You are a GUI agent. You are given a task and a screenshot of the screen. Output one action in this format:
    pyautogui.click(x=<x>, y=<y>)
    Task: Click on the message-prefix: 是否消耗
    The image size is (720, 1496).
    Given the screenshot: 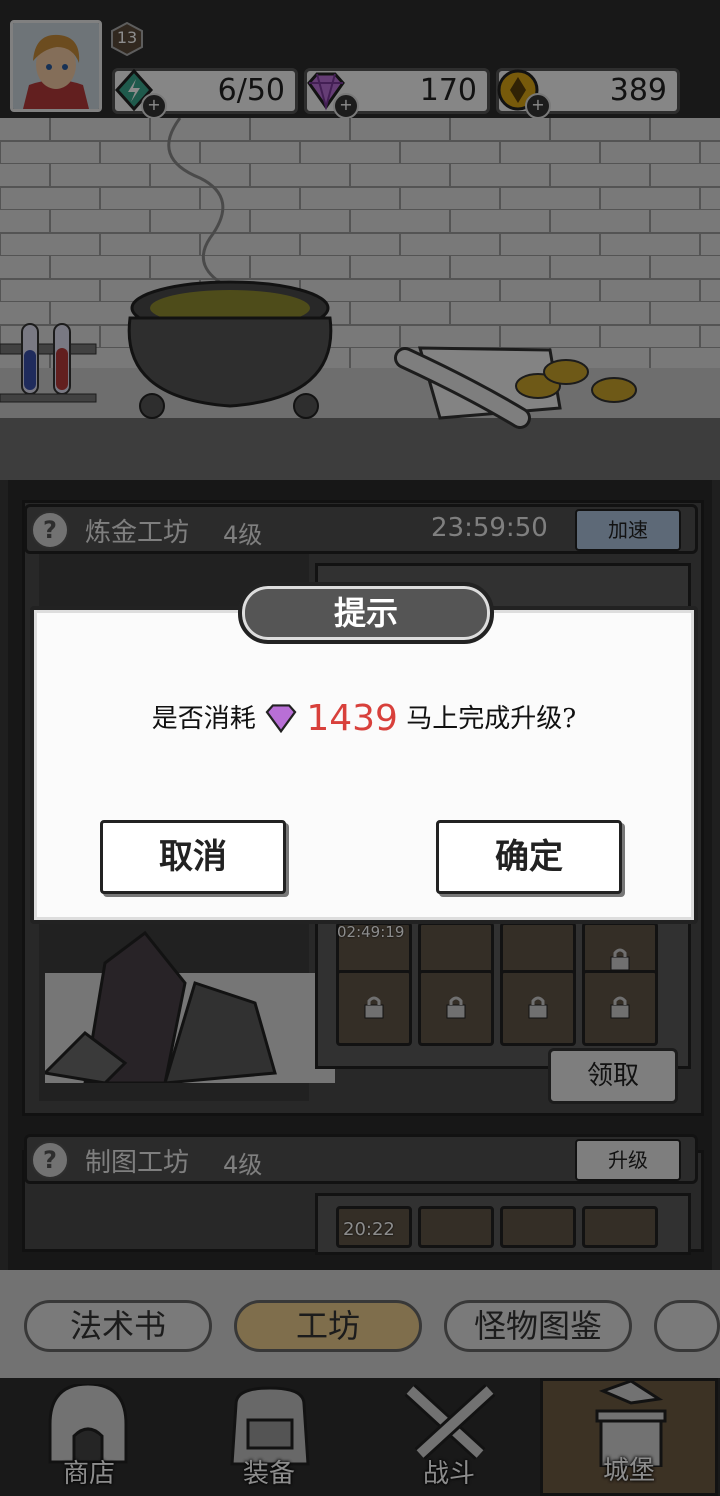 What is the action you would take?
    pyautogui.click(x=203, y=719)
    